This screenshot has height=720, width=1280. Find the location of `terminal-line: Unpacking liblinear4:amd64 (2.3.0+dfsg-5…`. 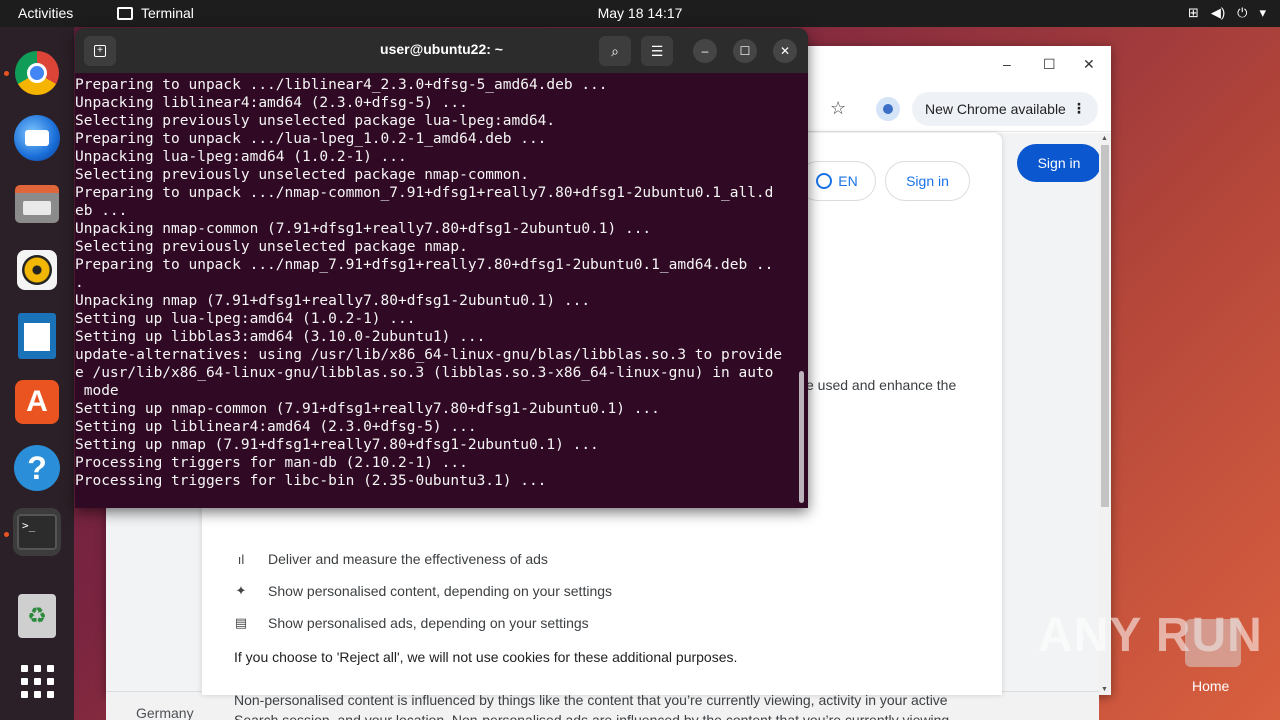

terminal-line: Unpacking liblinear4:amd64 (2.3.0+dfsg-5… is located at coordinates (271, 103).